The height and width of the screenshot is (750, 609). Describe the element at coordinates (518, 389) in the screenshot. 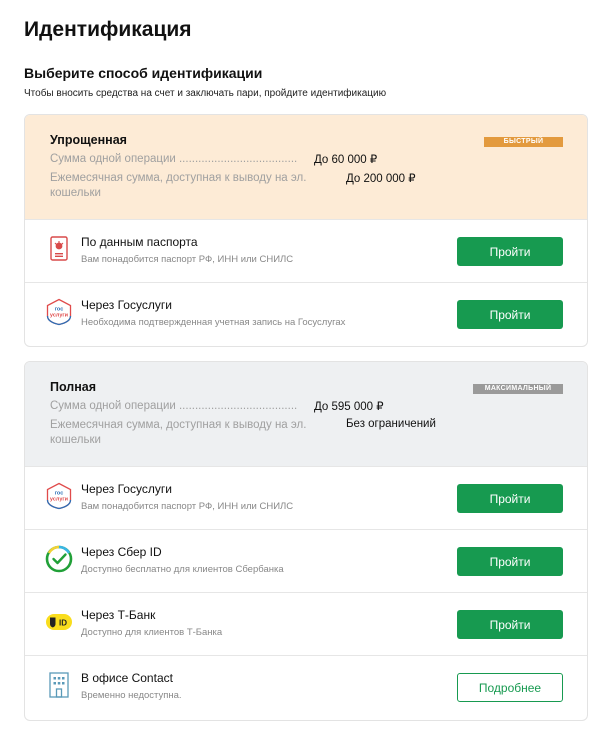

I see `max-badge: МАКСИМАЛЬНЫЙ` at that location.